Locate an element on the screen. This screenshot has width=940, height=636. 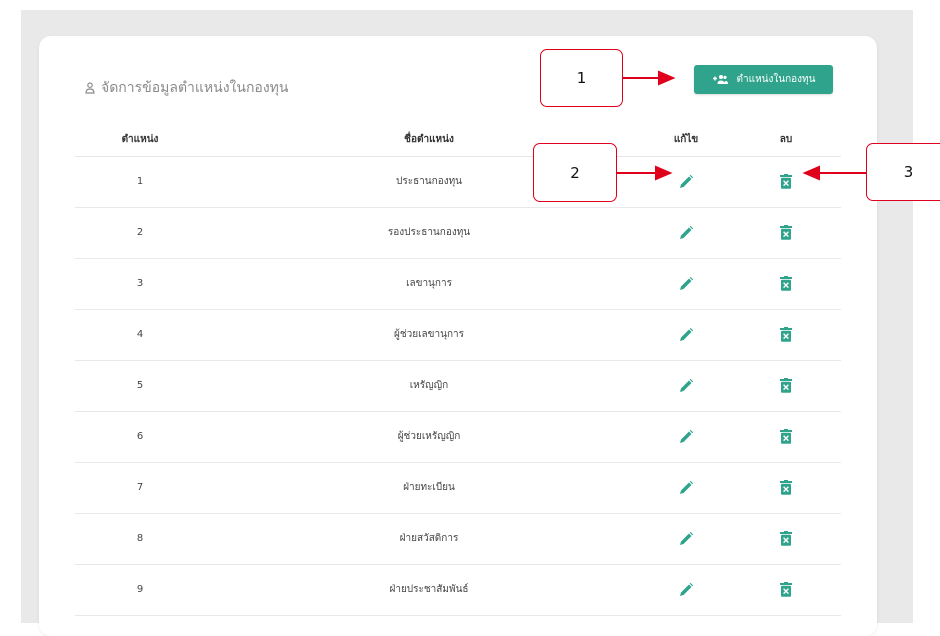
page-title: จัดการข้อมูลตำแหน่งในกองทุน is located at coordinates (186, 88).